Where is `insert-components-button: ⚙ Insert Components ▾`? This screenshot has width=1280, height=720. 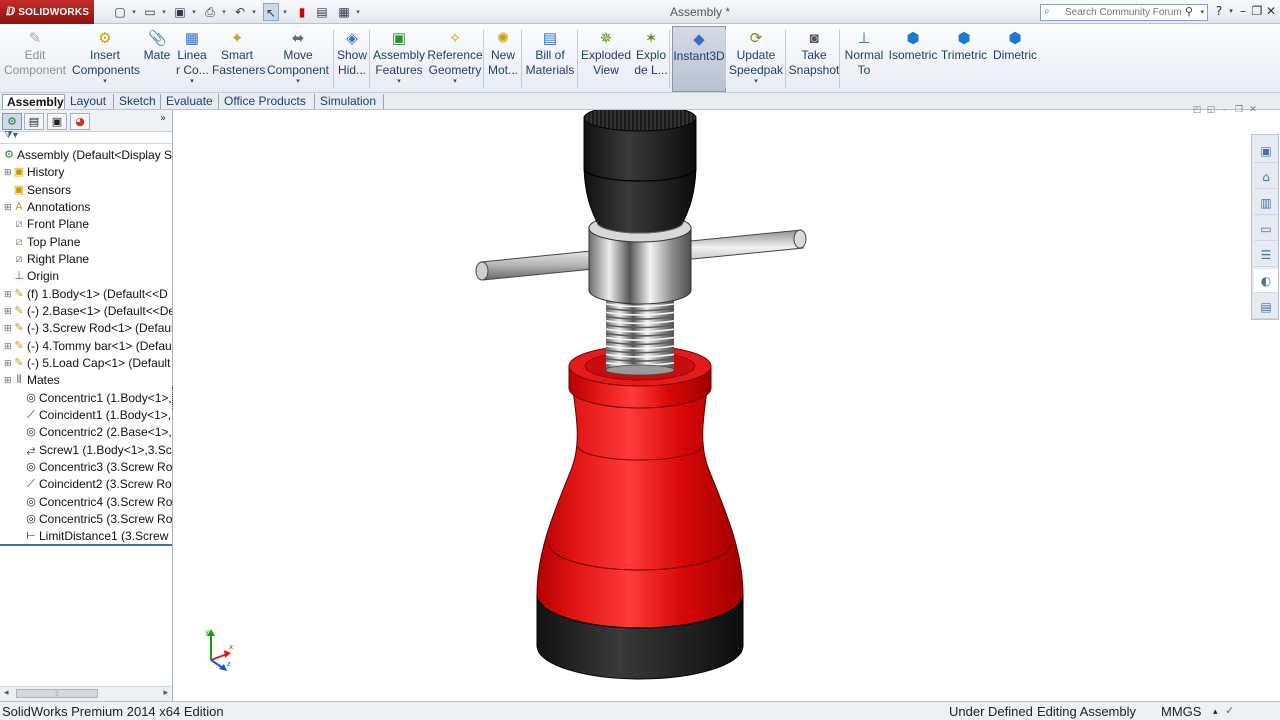
insert-components-button: ⚙ Insert Components ▾ is located at coordinates (106, 59).